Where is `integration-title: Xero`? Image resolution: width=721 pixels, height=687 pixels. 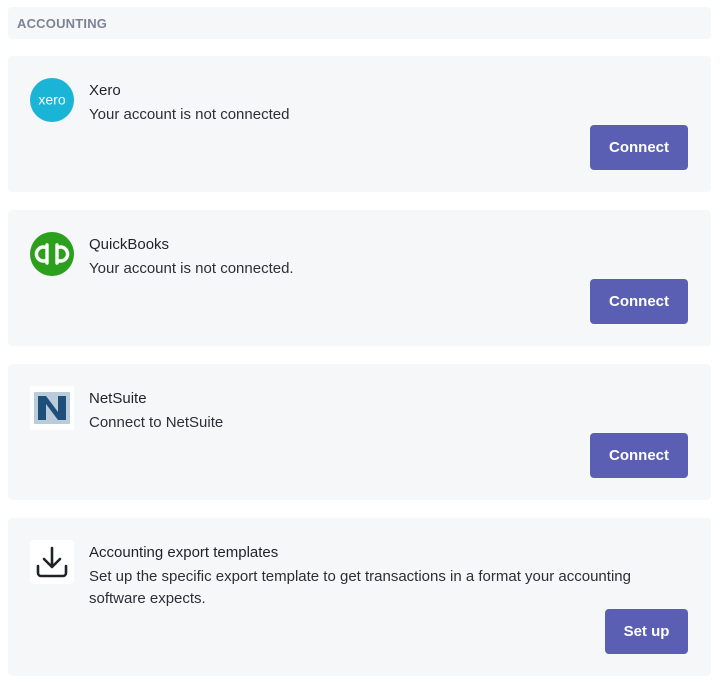
integration-title: Xero is located at coordinates (105, 90).